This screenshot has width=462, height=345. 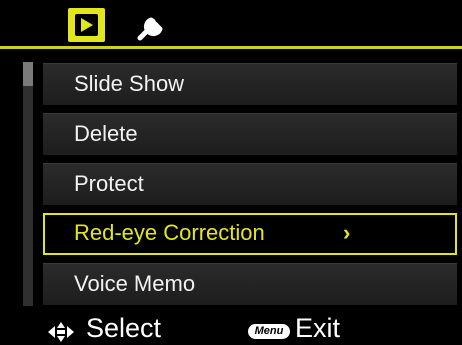 What do you see at coordinates (169, 232) in the screenshot?
I see `menu-item-label: Red-eye Correction` at bounding box center [169, 232].